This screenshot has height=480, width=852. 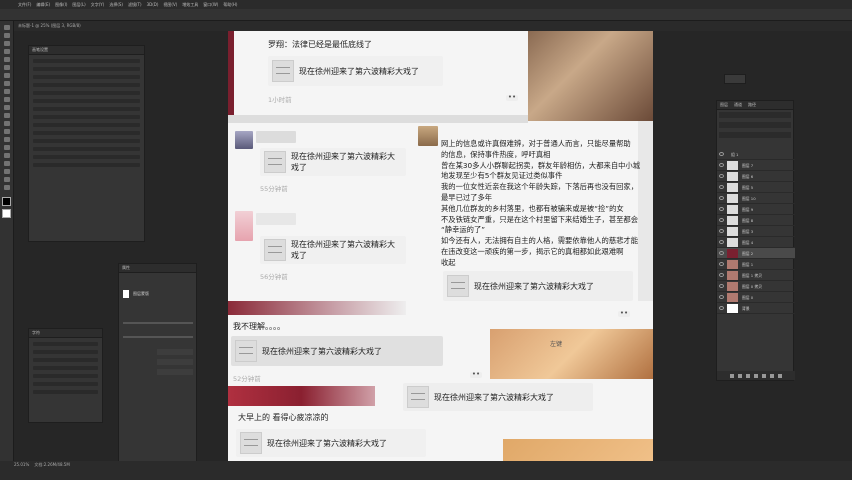 What do you see at coordinates (756, 165) in the screenshot?
I see `layer-row: 图层 7` at bounding box center [756, 165].